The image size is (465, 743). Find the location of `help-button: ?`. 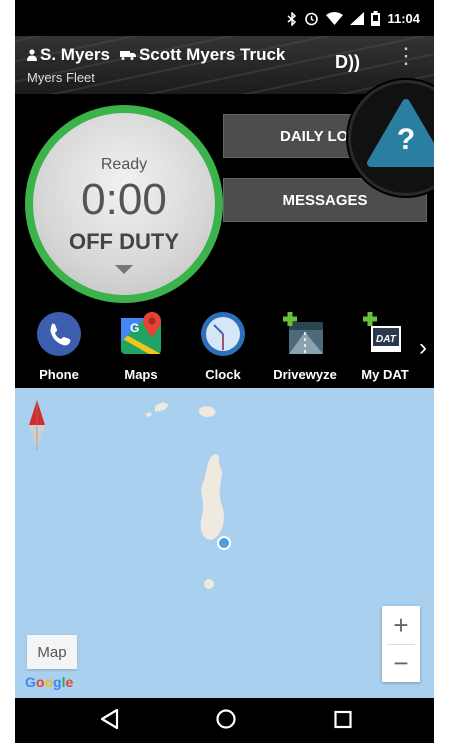

help-button: ? is located at coordinates (391, 138).